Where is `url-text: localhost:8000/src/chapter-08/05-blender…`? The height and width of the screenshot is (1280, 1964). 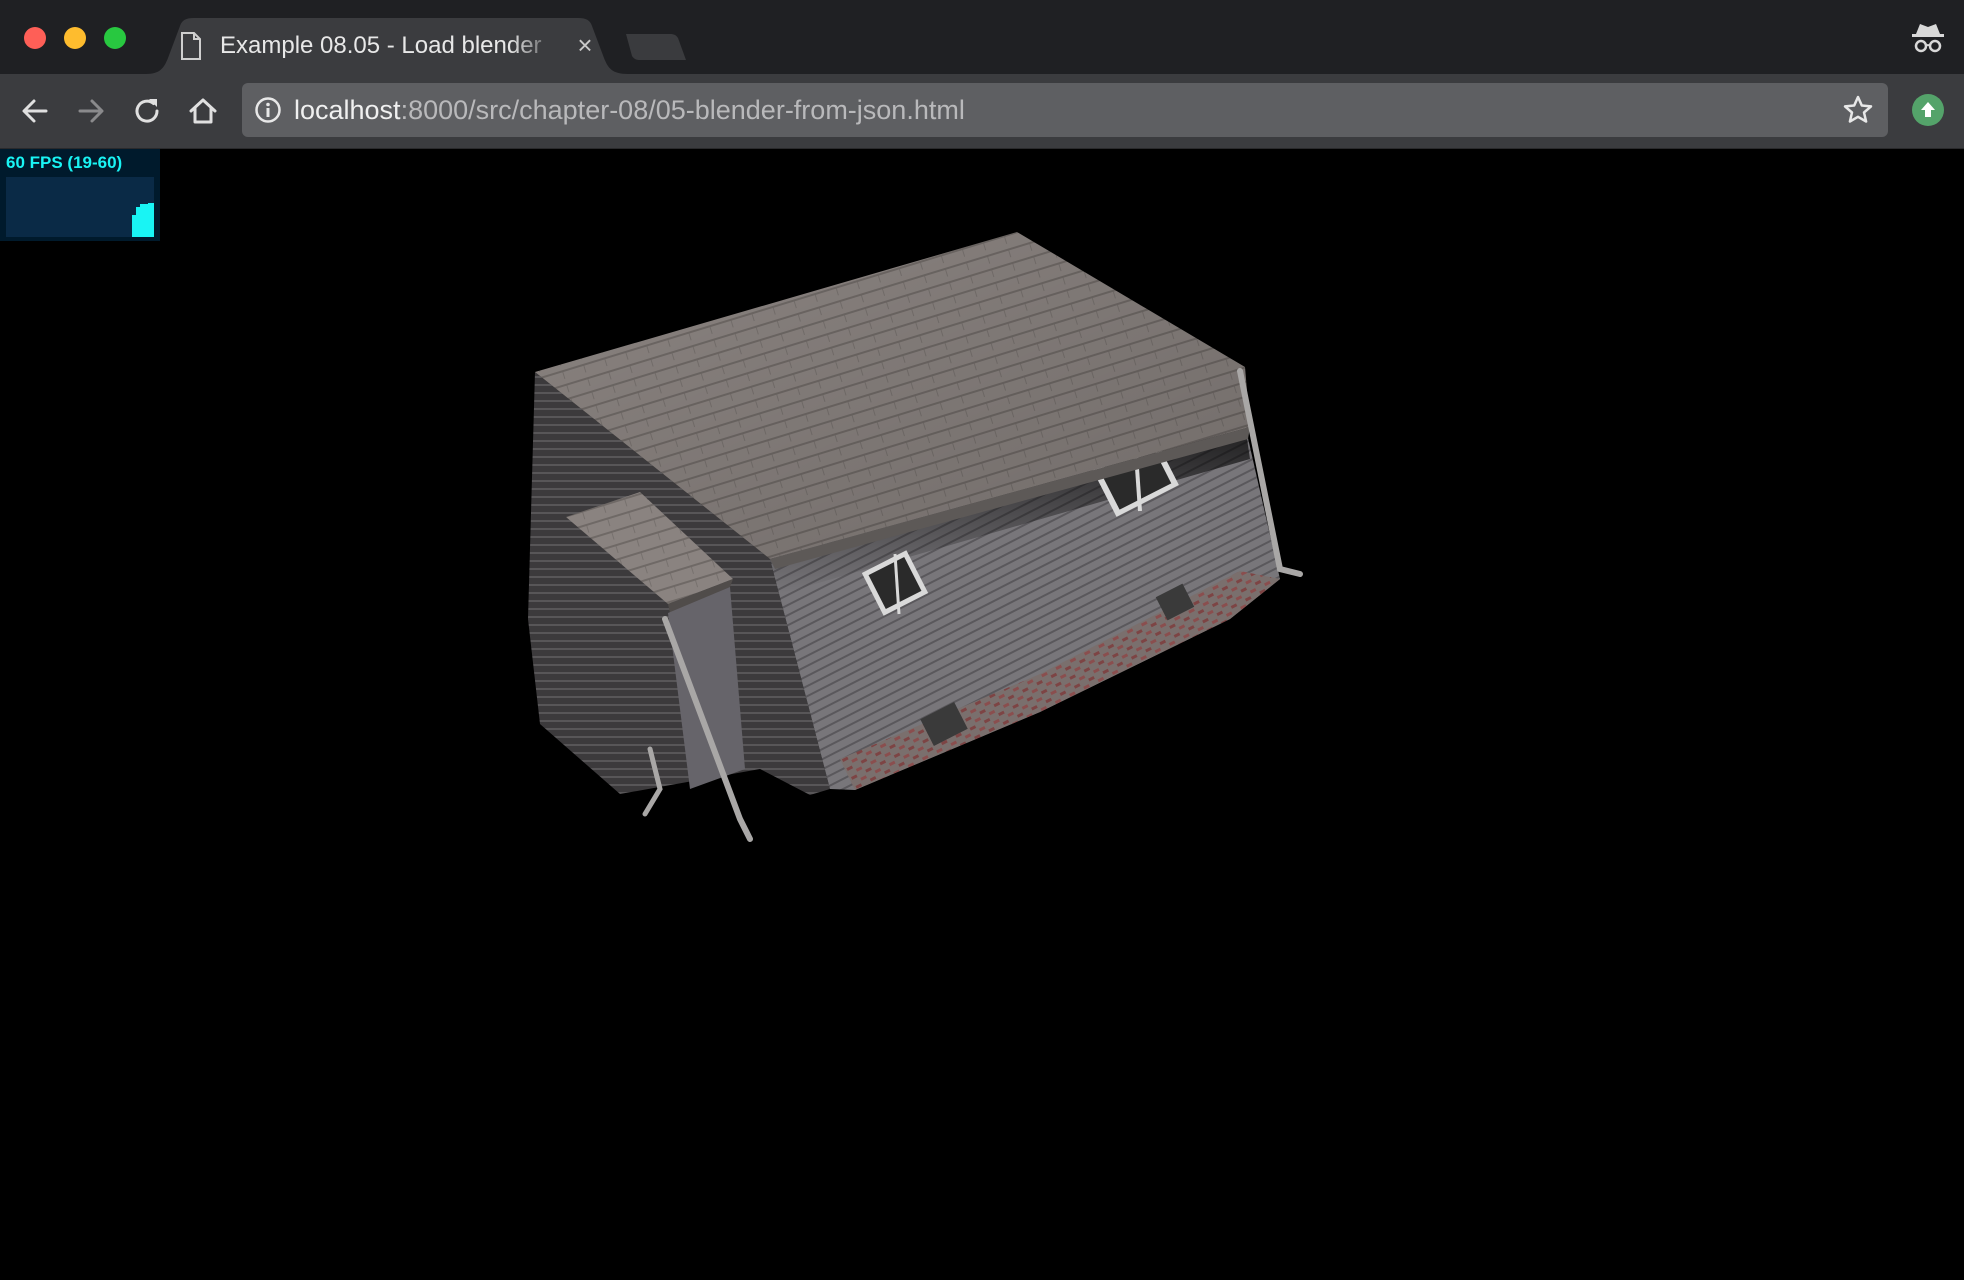
url-text: localhost:8000/src/chapter-08/05-blender… is located at coordinates (629, 110).